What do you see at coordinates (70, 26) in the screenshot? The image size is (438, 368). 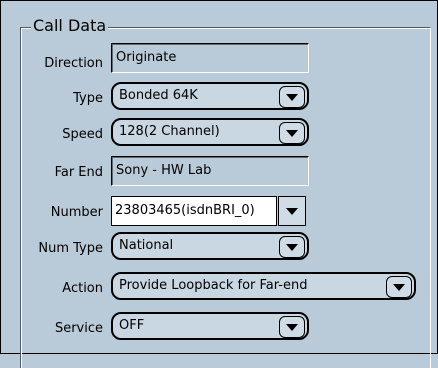 I see `group-title: Call Data` at bounding box center [70, 26].